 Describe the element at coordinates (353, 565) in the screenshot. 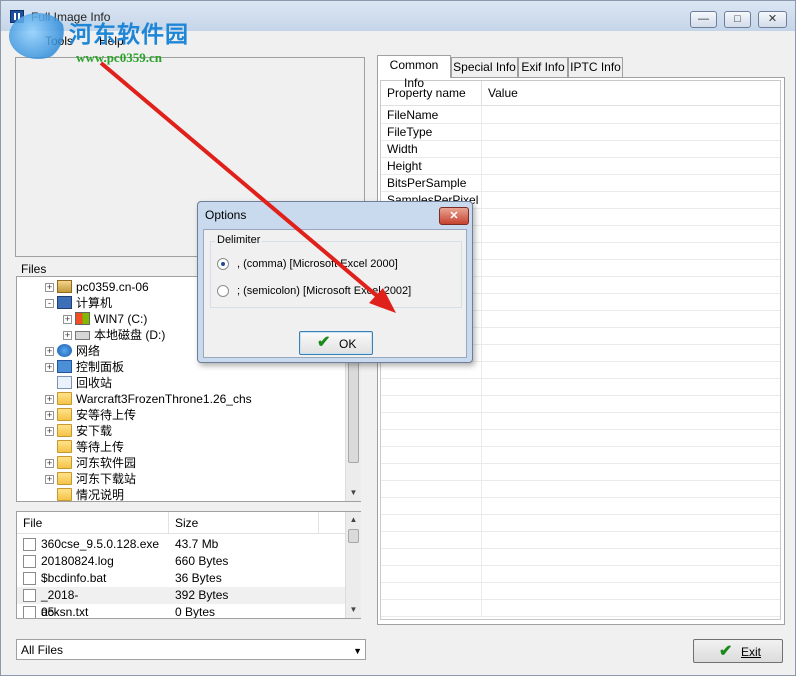

I see `file-list-scrollbar: ▲ ▼` at that location.